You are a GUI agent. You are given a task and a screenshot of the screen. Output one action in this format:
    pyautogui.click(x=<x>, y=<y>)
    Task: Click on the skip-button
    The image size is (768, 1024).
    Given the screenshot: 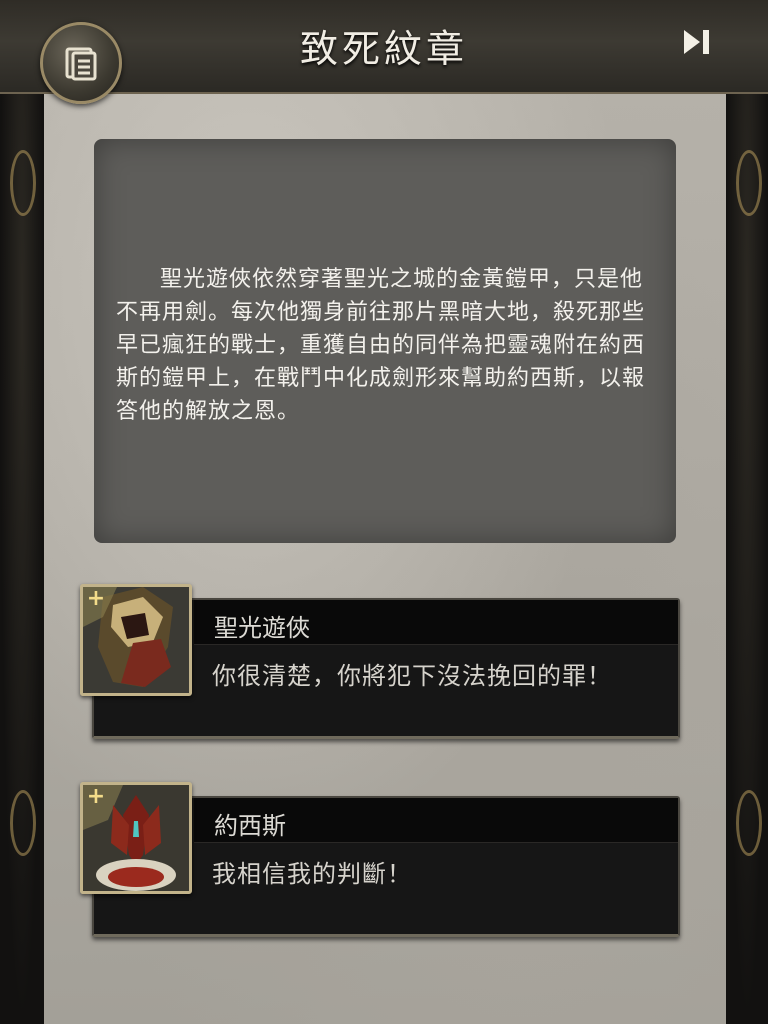 What is the action you would take?
    pyautogui.click(x=696, y=42)
    